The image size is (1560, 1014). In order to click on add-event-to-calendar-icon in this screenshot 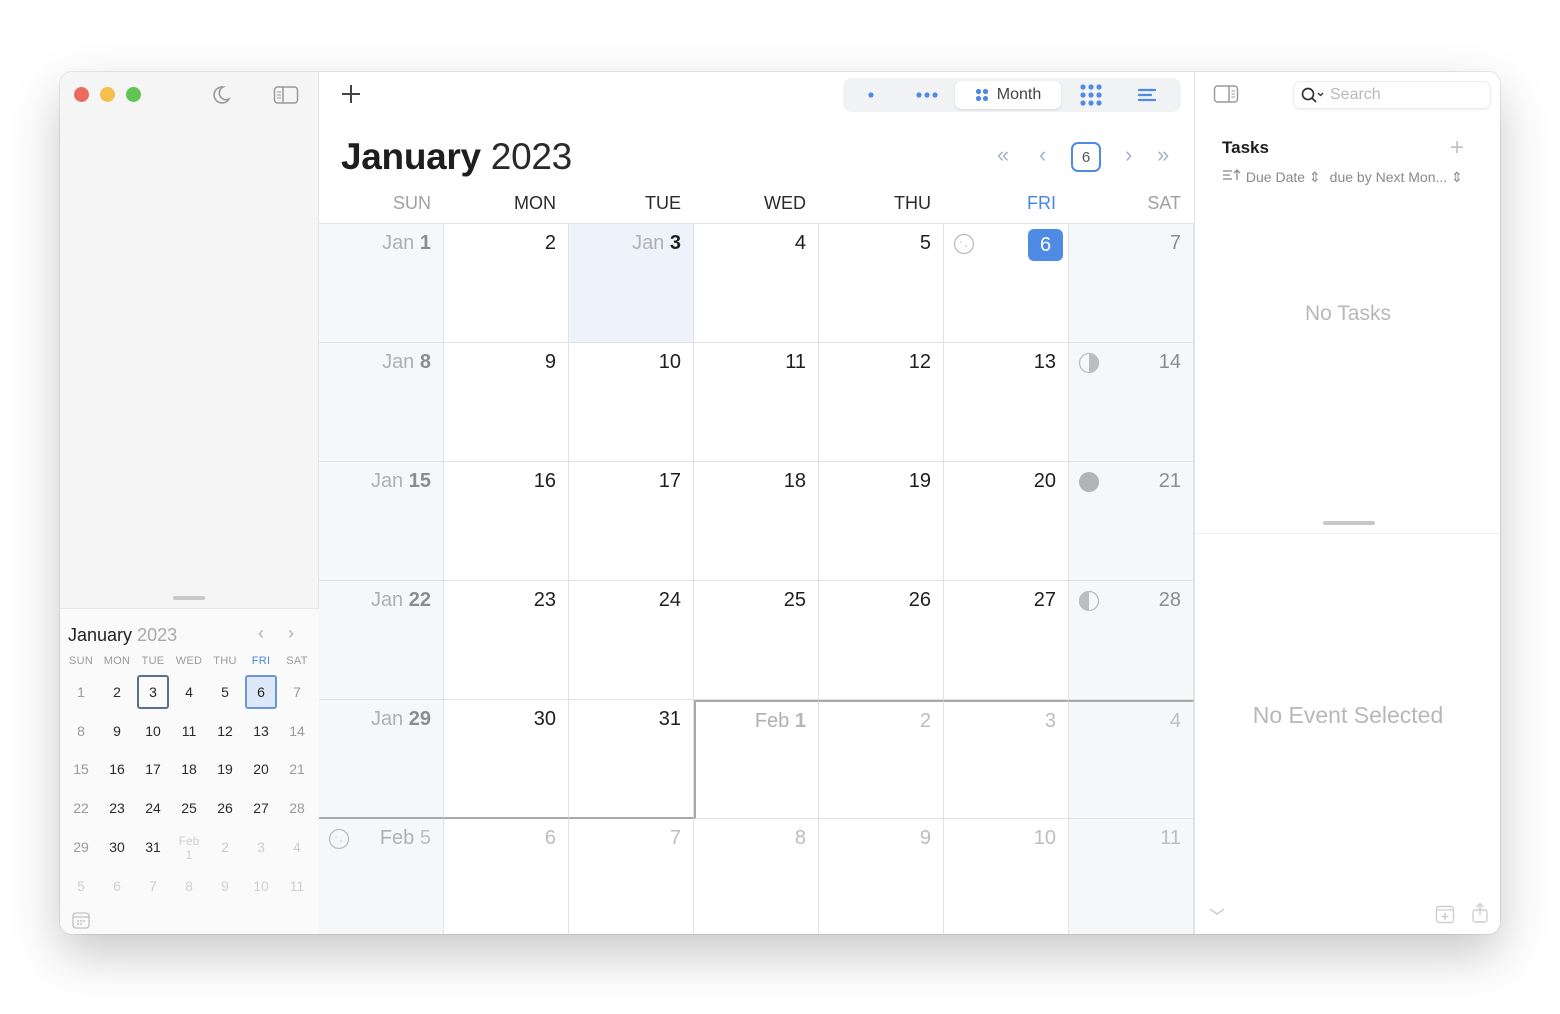, I will do `click(1445, 916)`.